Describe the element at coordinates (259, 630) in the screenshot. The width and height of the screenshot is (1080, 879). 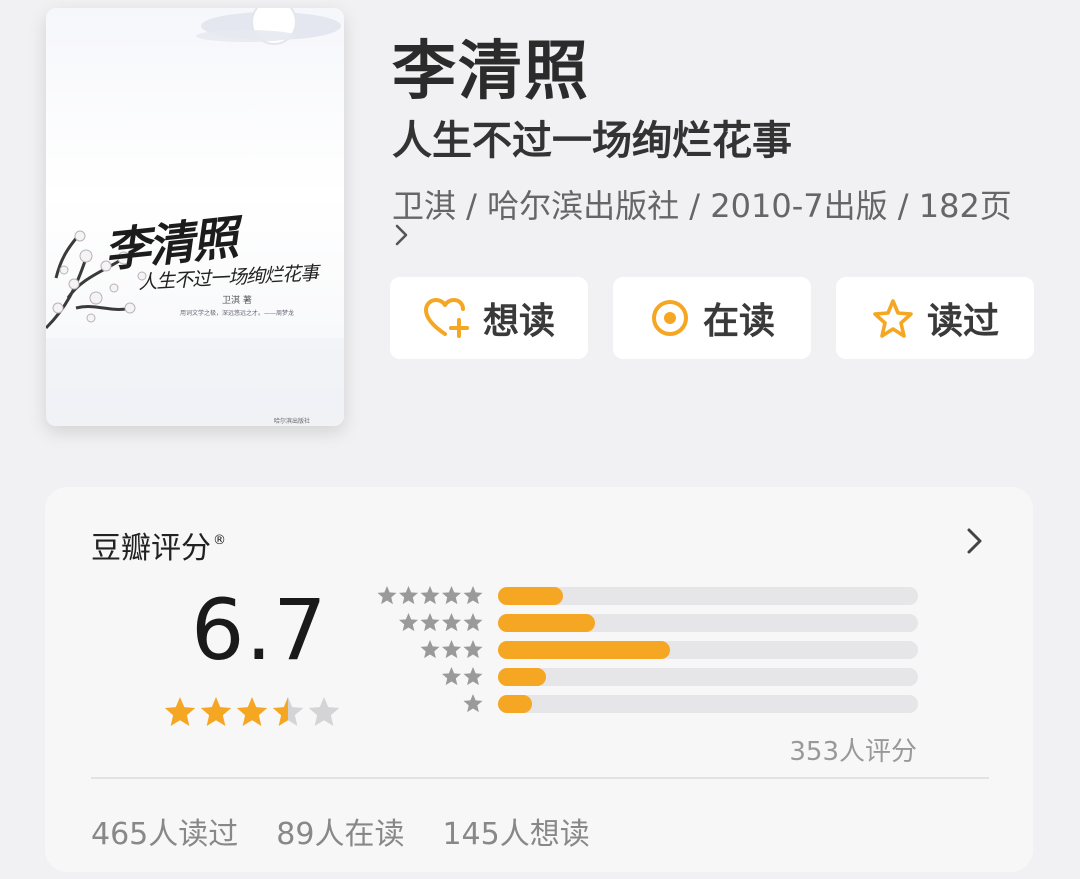
I see `rating-score: 6.7` at that location.